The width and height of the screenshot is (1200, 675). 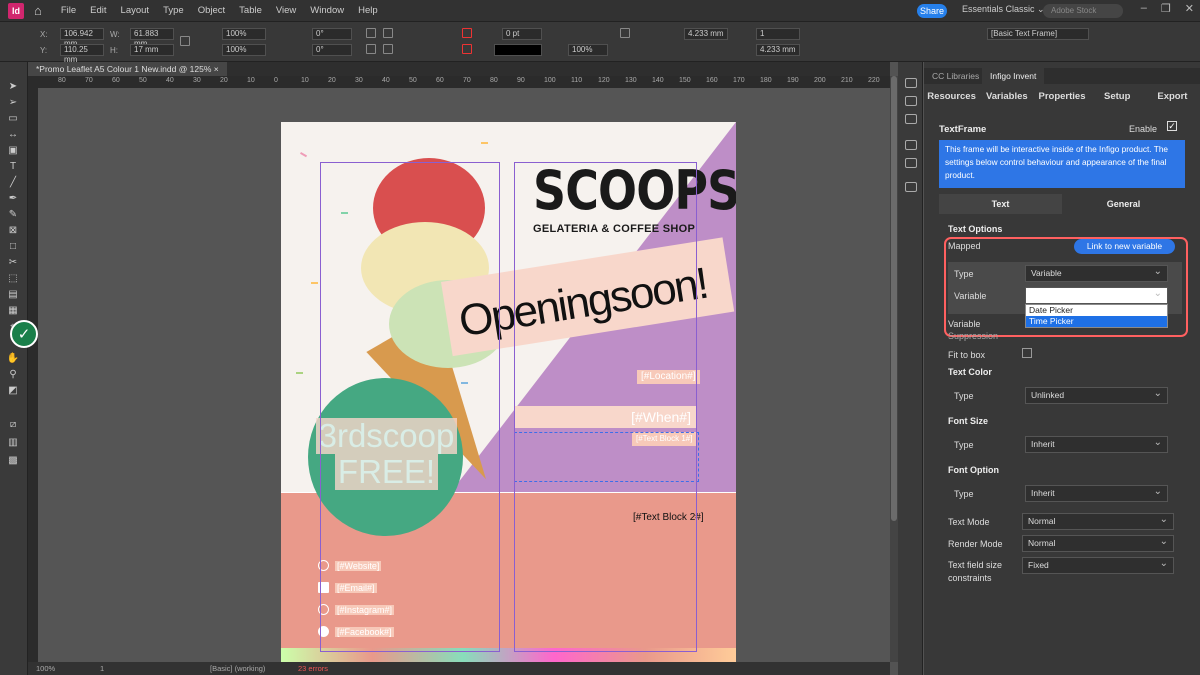 What do you see at coordinates (98, 10) in the screenshot?
I see `menu-edit: Edit` at bounding box center [98, 10].